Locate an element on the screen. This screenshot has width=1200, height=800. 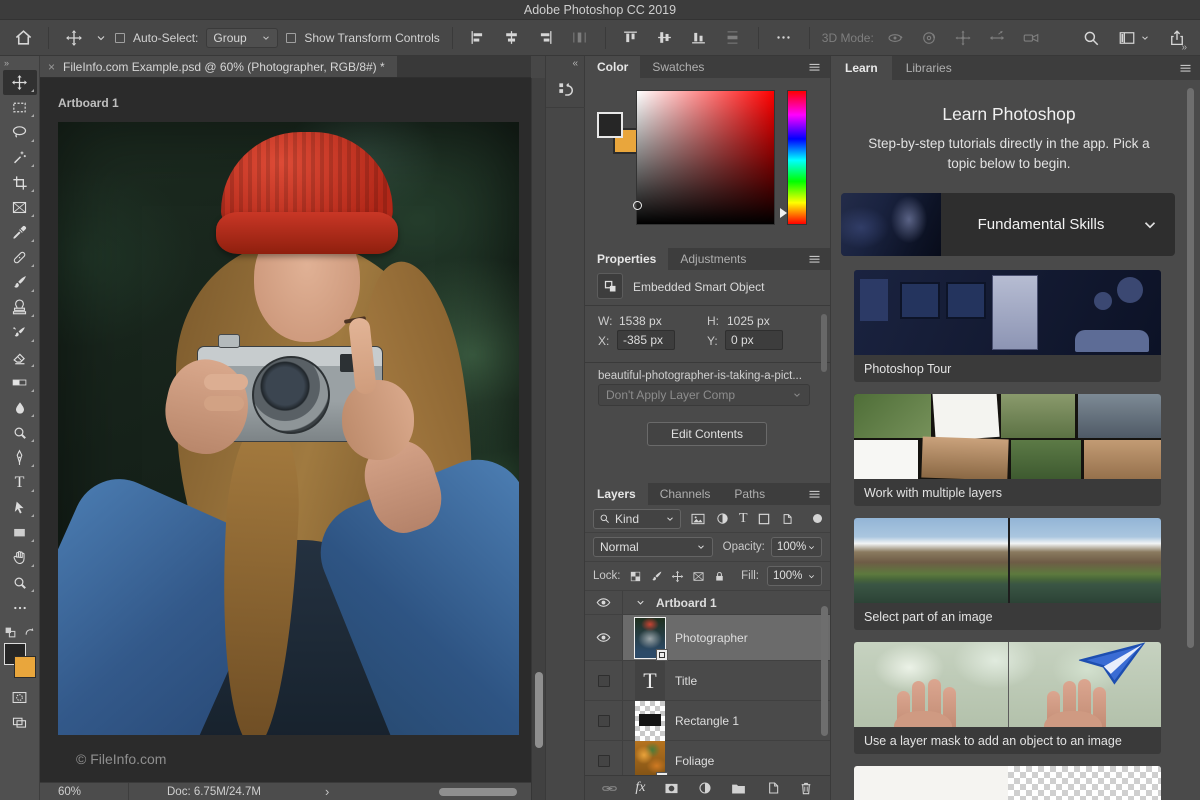
filter-shape-layers-button is located at coordinates (764, 519).